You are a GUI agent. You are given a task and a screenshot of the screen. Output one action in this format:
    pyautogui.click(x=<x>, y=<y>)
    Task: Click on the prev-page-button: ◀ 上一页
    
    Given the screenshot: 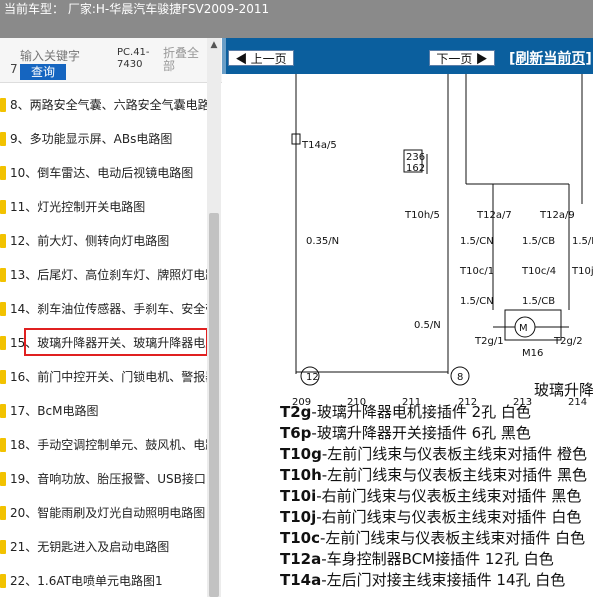 What is the action you would take?
    pyautogui.click(x=261, y=58)
    